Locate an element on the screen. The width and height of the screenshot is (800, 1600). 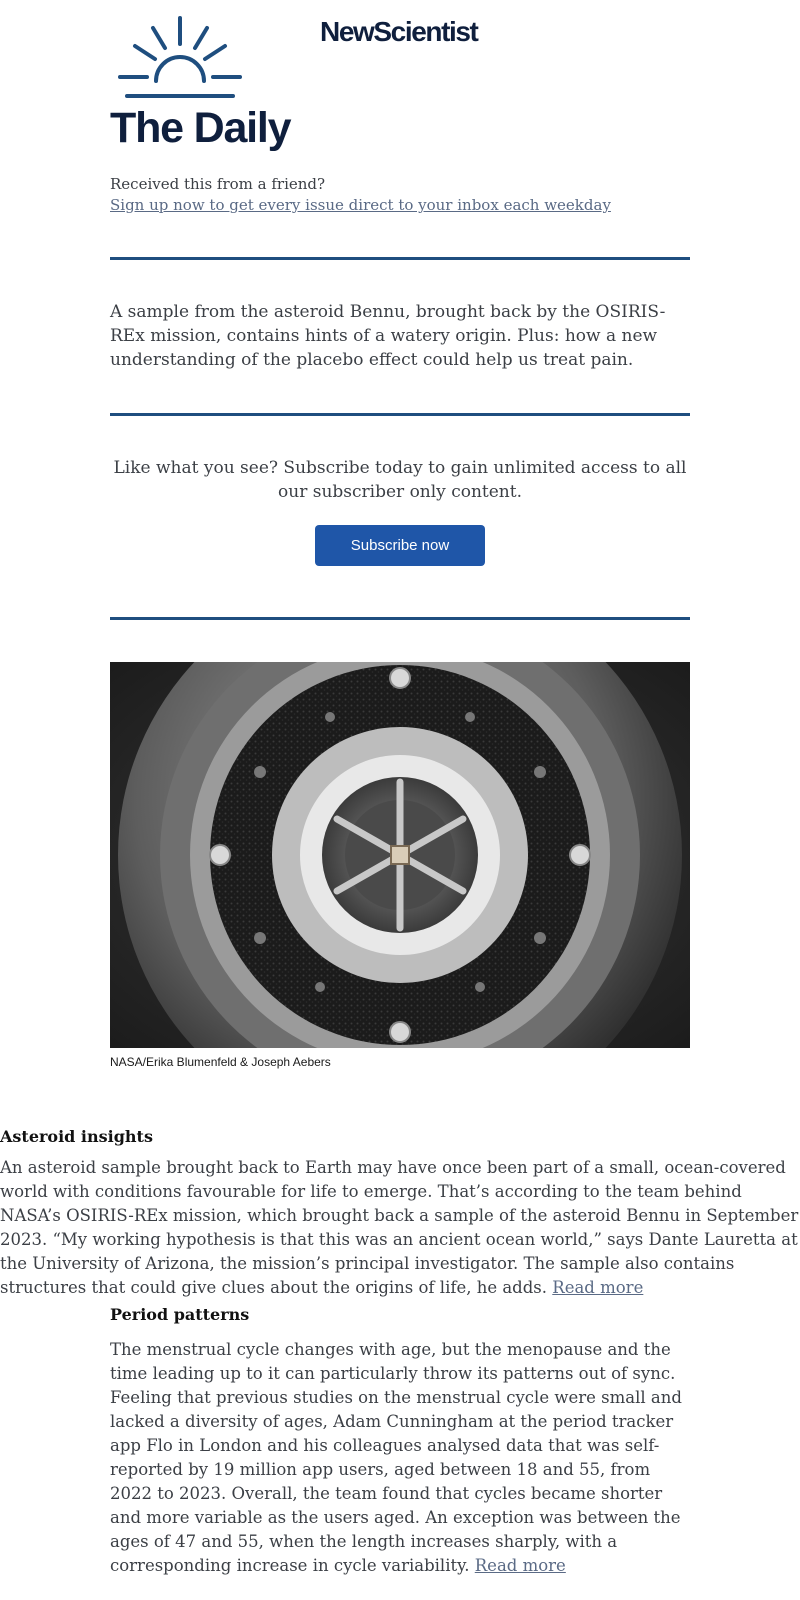
referral-question: Received this from a friend? is located at coordinates (218, 184).